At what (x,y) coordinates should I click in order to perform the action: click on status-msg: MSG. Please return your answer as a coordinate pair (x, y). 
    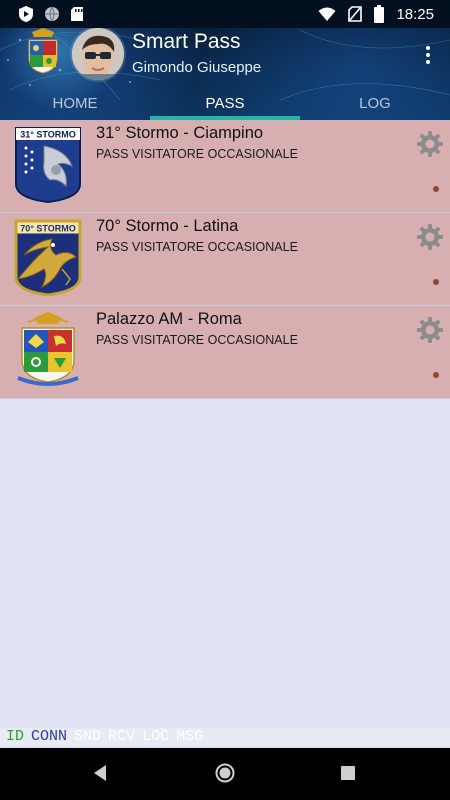
    Looking at the image, I should click on (190, 736).